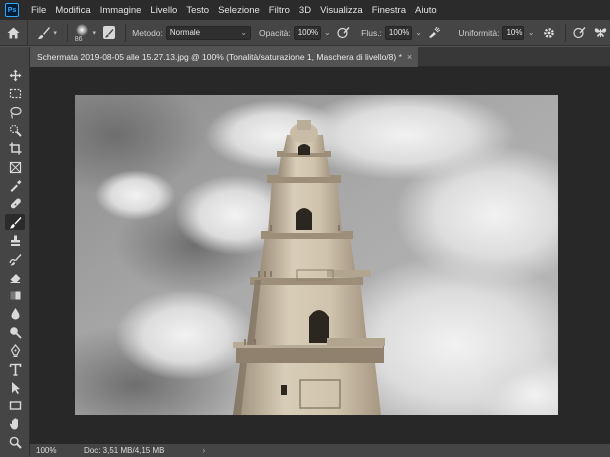 This screenshot has height=457, width=610. I want to click on butterfly-icon, so click(600, 32).